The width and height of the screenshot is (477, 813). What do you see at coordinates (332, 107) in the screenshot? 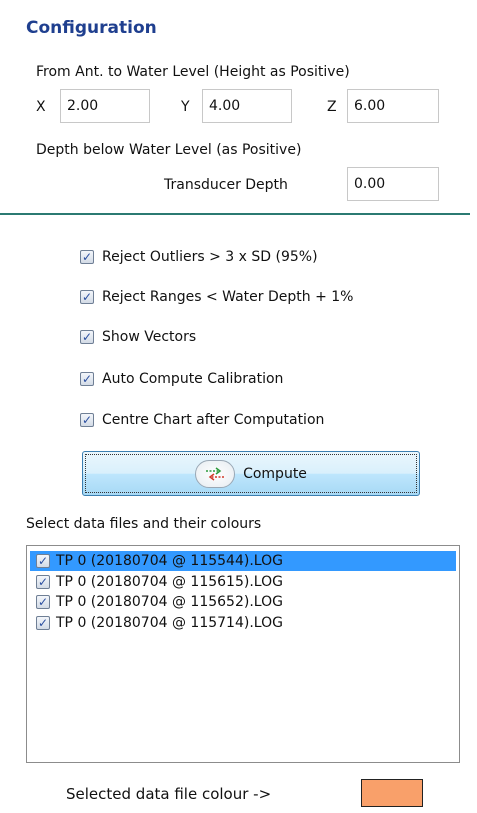
I see `z-label: Z` at bounding box center [332, 107].